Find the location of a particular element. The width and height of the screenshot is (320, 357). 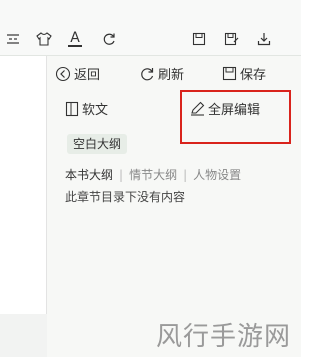

plain-text-button: 软文 is located at coordinates (86, 108).